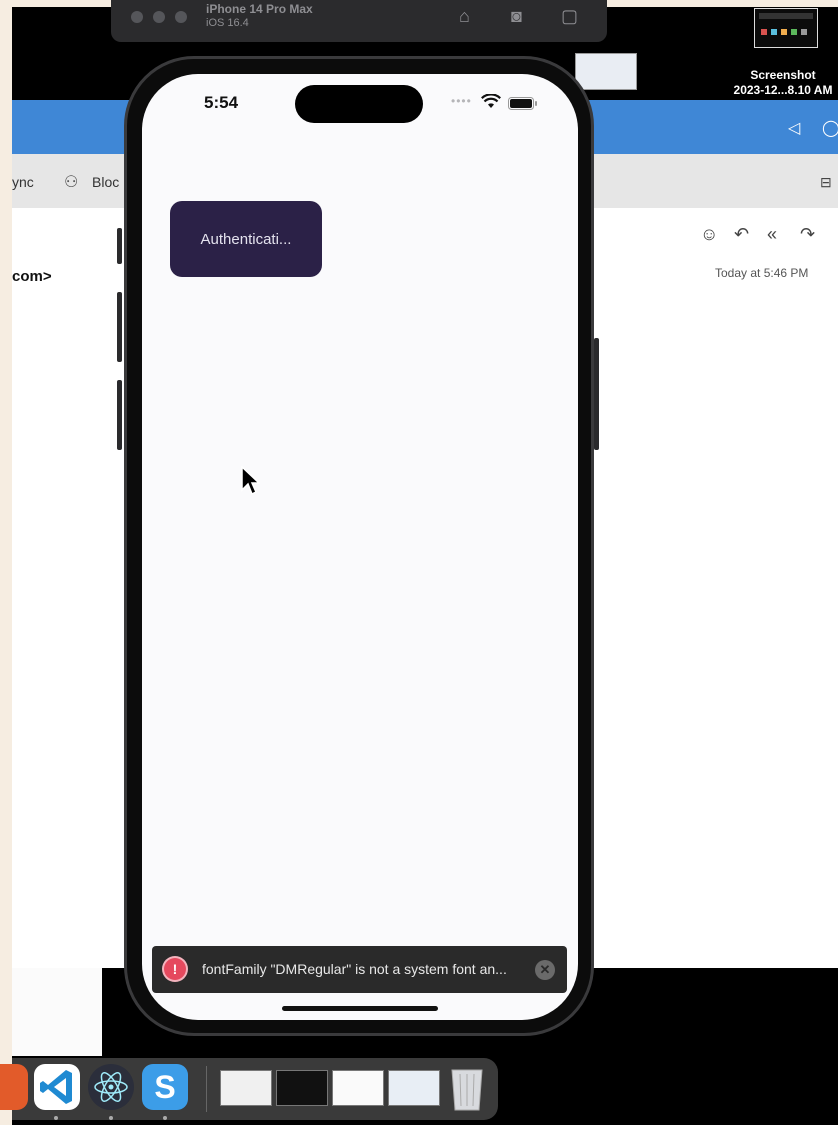 This screenshot has width=838, height=1125. I want to click on wifi-icon, so click(491, 101).